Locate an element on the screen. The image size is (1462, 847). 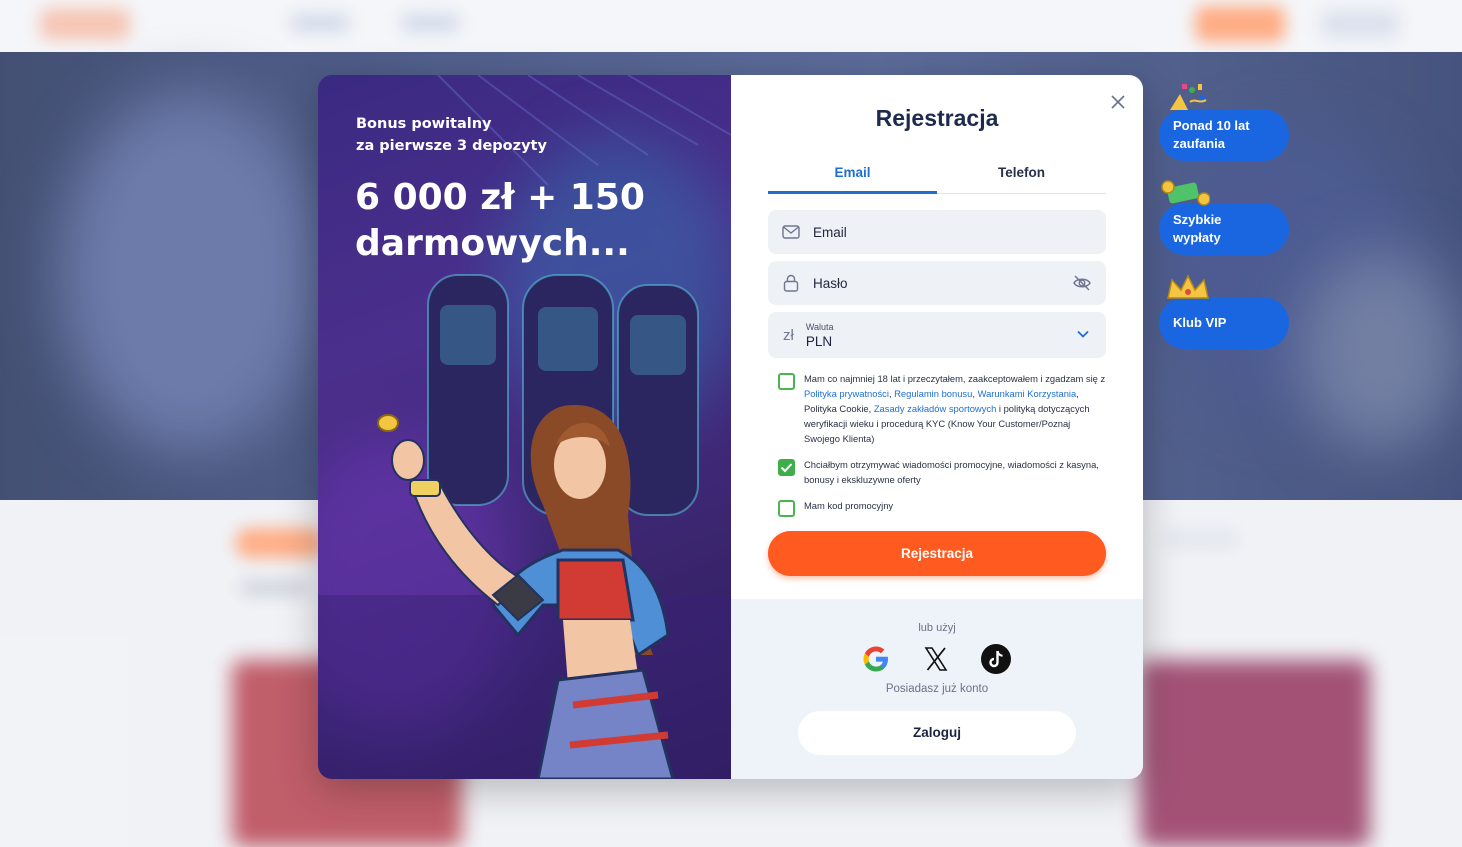
money-icon is located at coordinates (1185, 193).